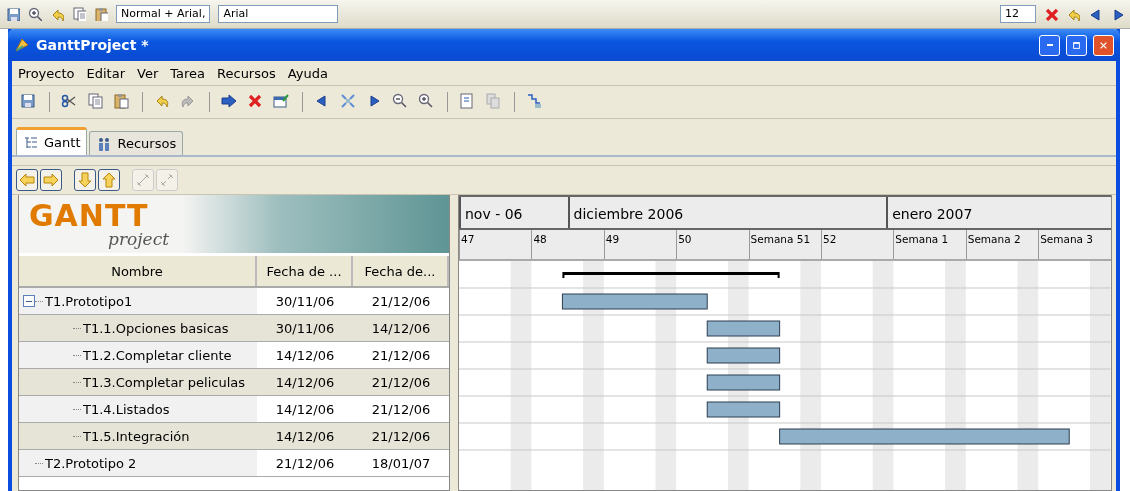  I want to click on outdent-button, so click(27, 180).